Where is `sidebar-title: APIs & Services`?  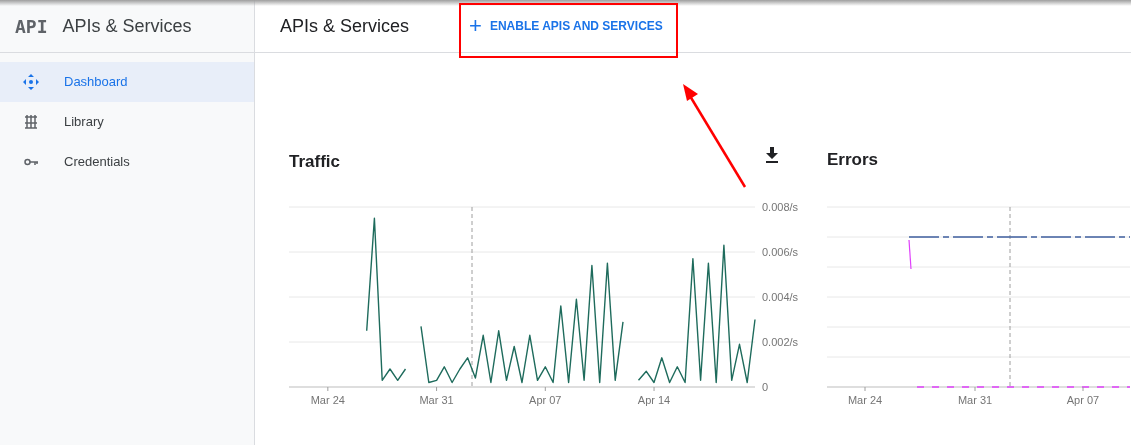 sidebar-title: APIs & Services is located at coordinates (127, 26).